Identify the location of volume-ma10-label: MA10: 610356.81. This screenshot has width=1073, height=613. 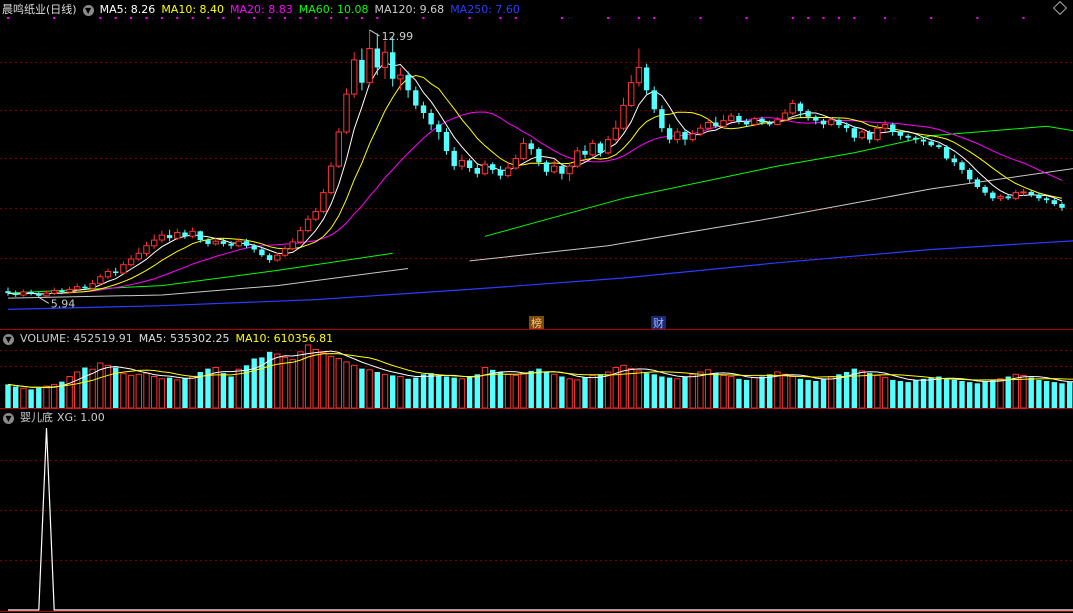
(284, 338).